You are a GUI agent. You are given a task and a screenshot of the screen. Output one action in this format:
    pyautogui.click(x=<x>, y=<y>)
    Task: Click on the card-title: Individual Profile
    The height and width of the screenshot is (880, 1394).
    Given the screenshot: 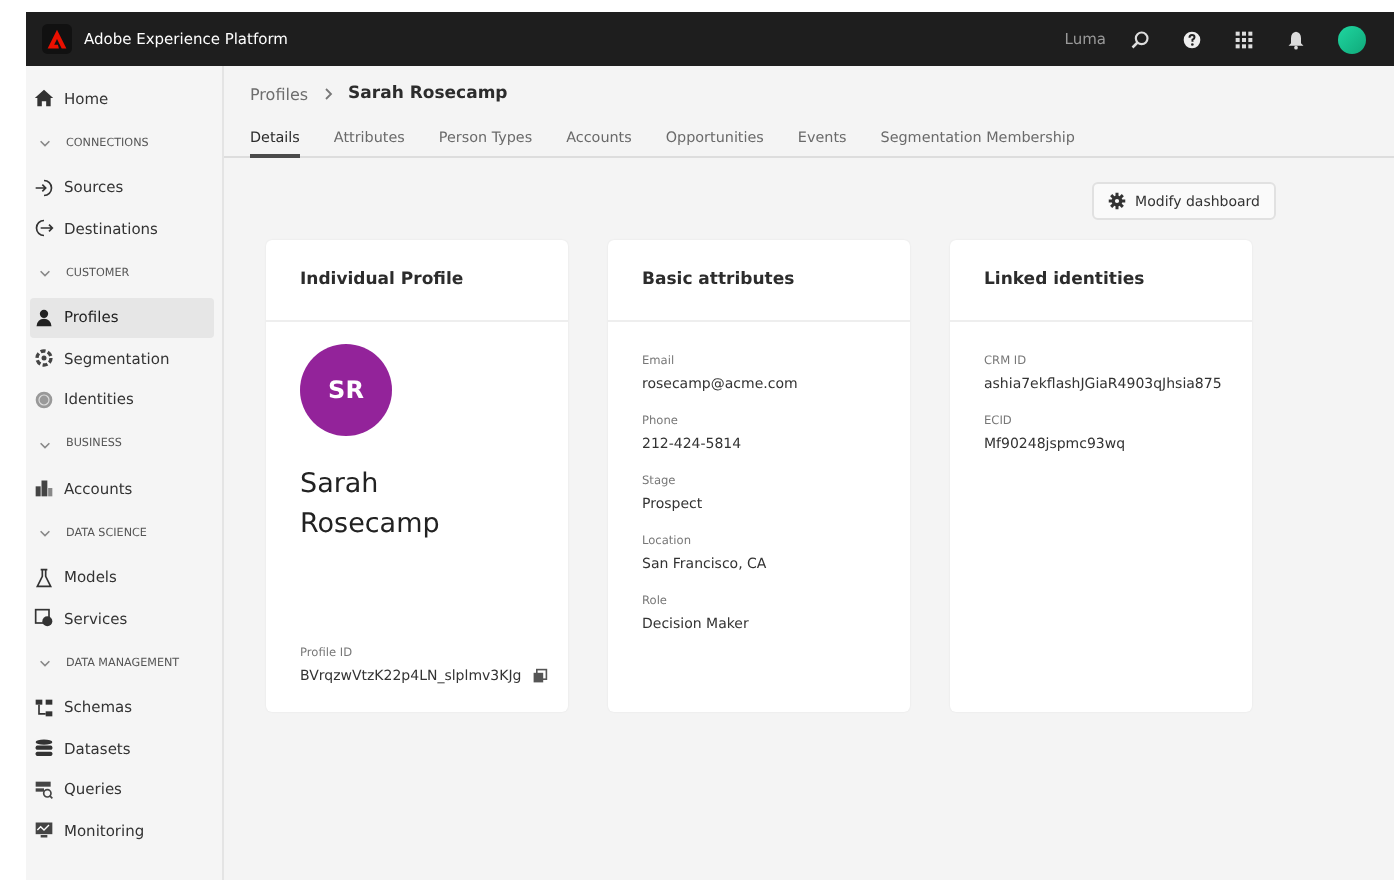 What is the action you would take?
    pyautogui.click(x=417, y=281)
    